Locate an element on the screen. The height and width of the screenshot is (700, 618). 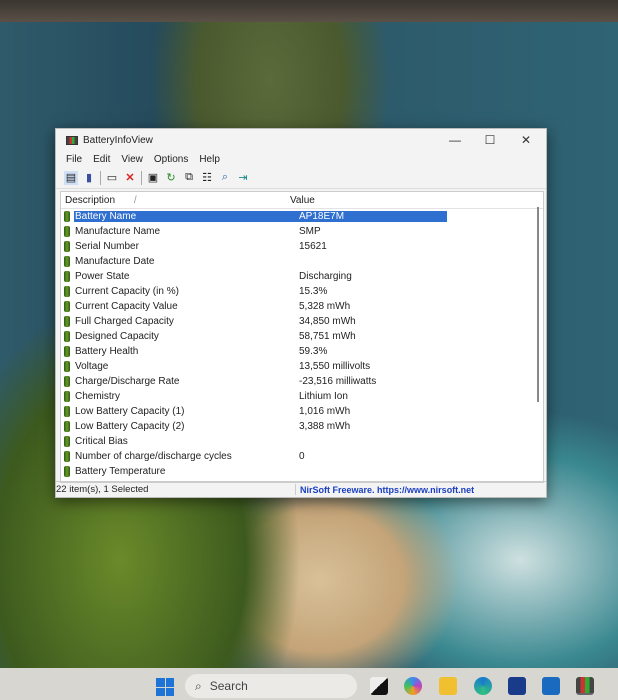
column-value: Value is located at coordinates (300, 200).